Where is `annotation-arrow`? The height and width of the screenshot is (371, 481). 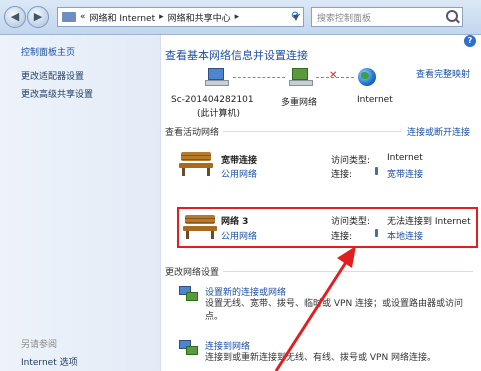
annotation-arrow is located at coordinates (315, 308).